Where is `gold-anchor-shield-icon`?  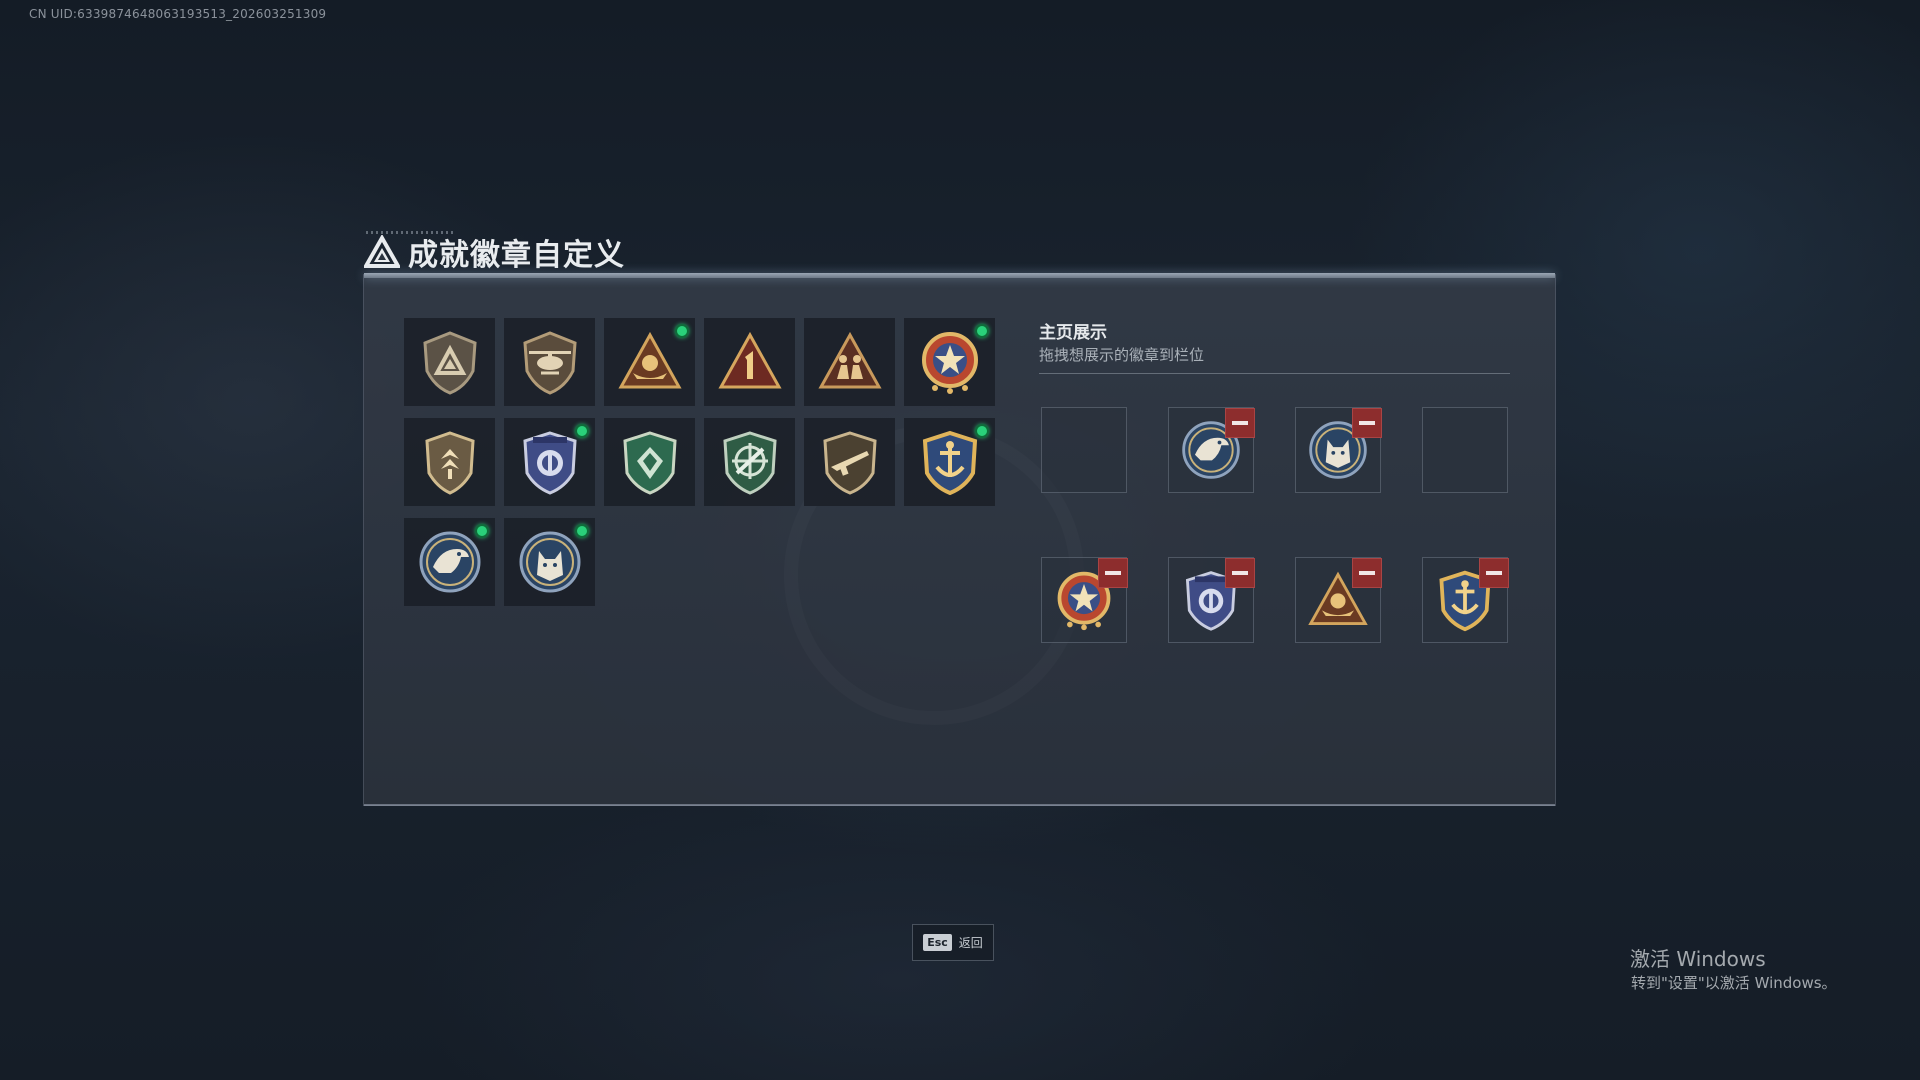 gold-anchor-shield-icon is located at coordinates (949, 463).